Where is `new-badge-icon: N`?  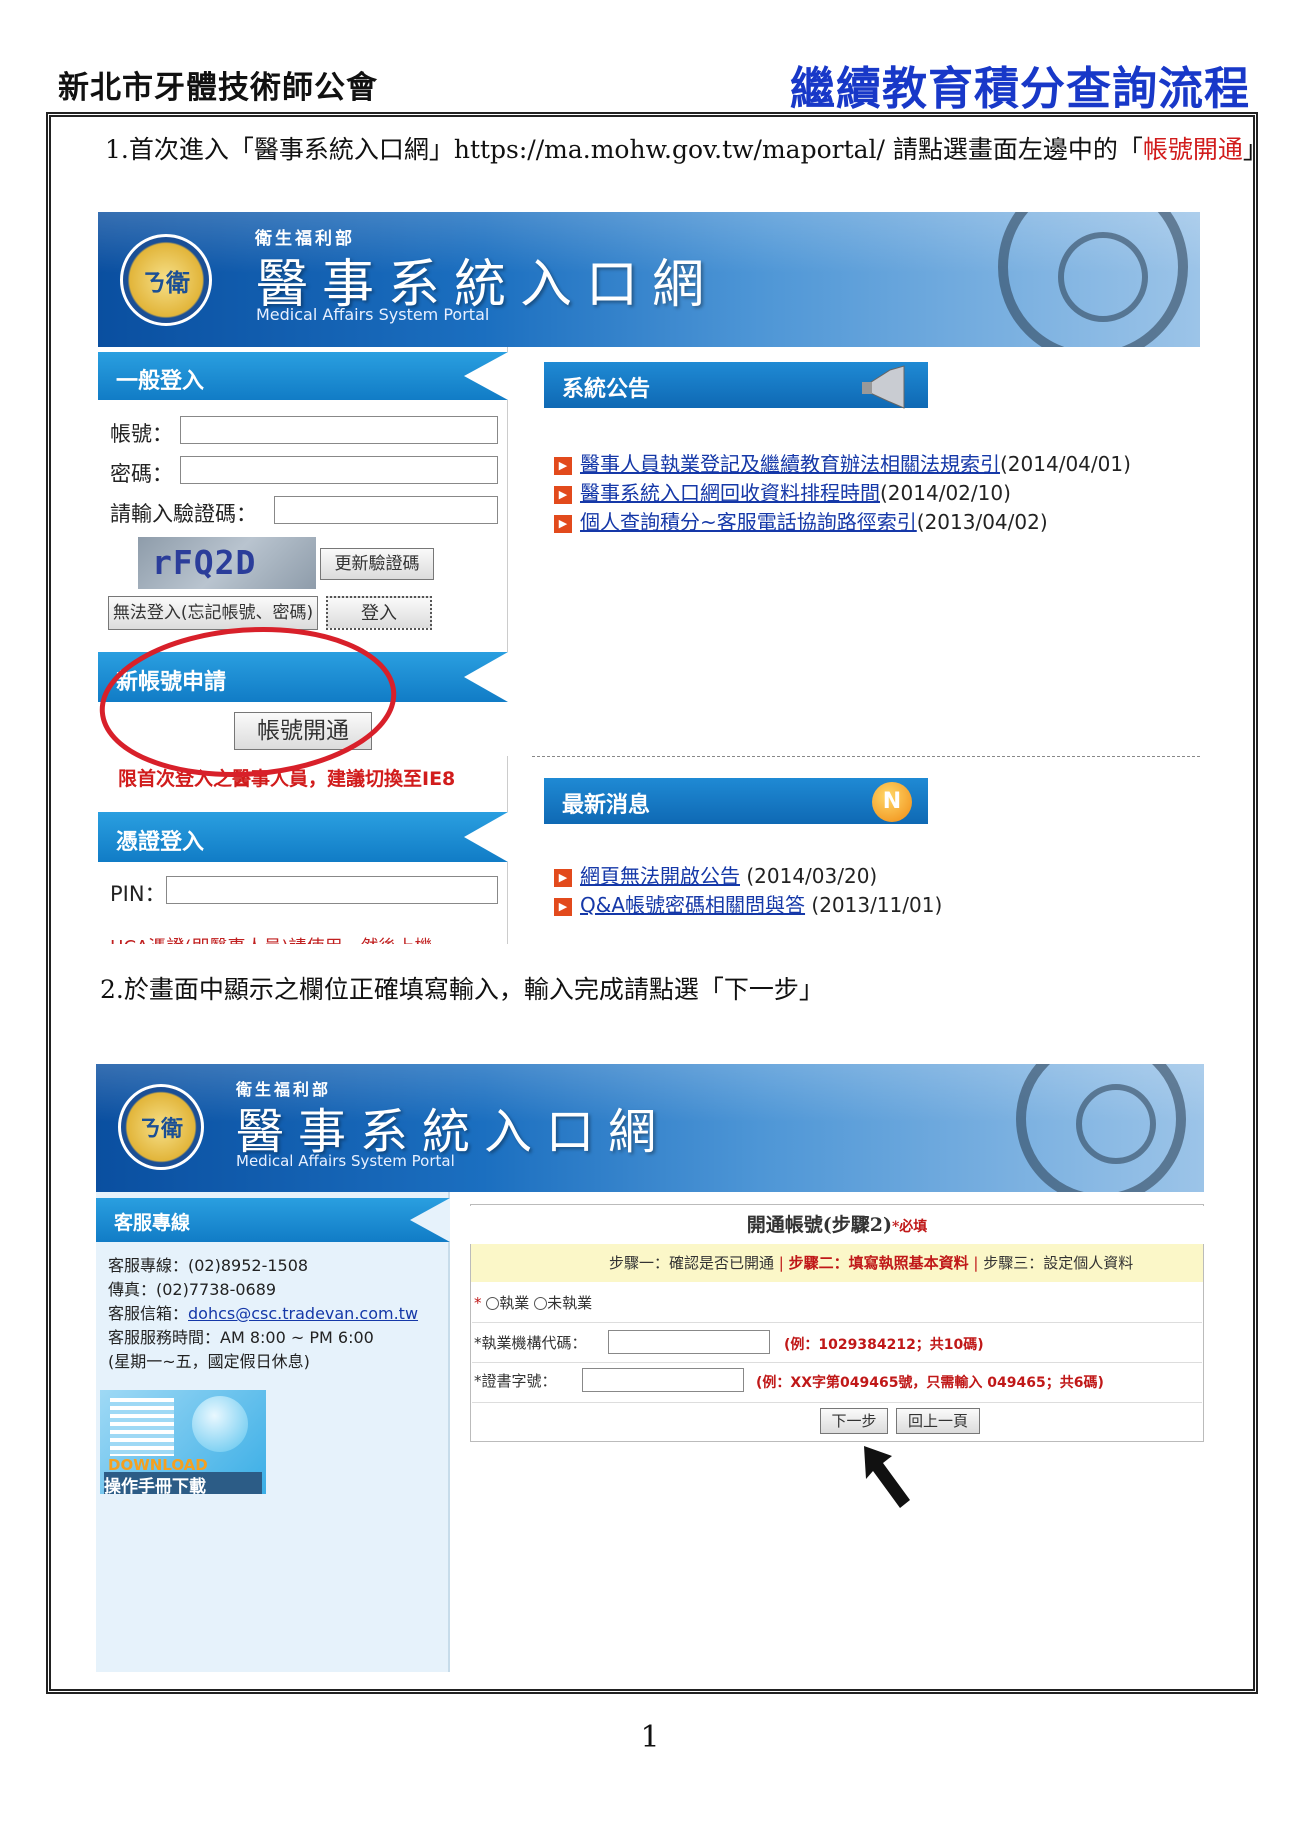 new-badge-icon: N is located at coordinates (892, 802).